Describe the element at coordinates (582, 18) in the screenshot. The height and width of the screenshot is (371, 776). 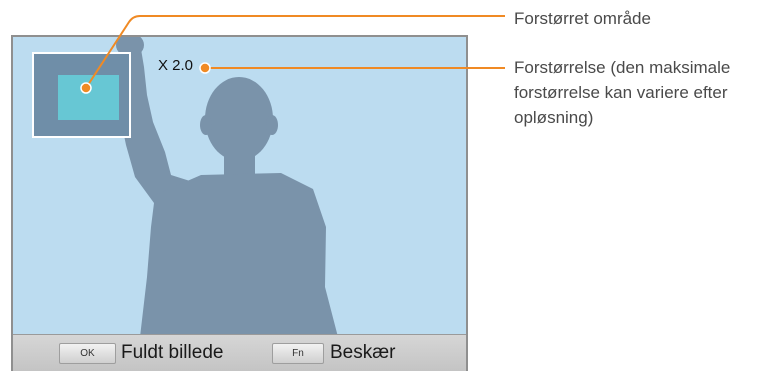
I see `magnified-area-caption: Forstørret område` at that location.